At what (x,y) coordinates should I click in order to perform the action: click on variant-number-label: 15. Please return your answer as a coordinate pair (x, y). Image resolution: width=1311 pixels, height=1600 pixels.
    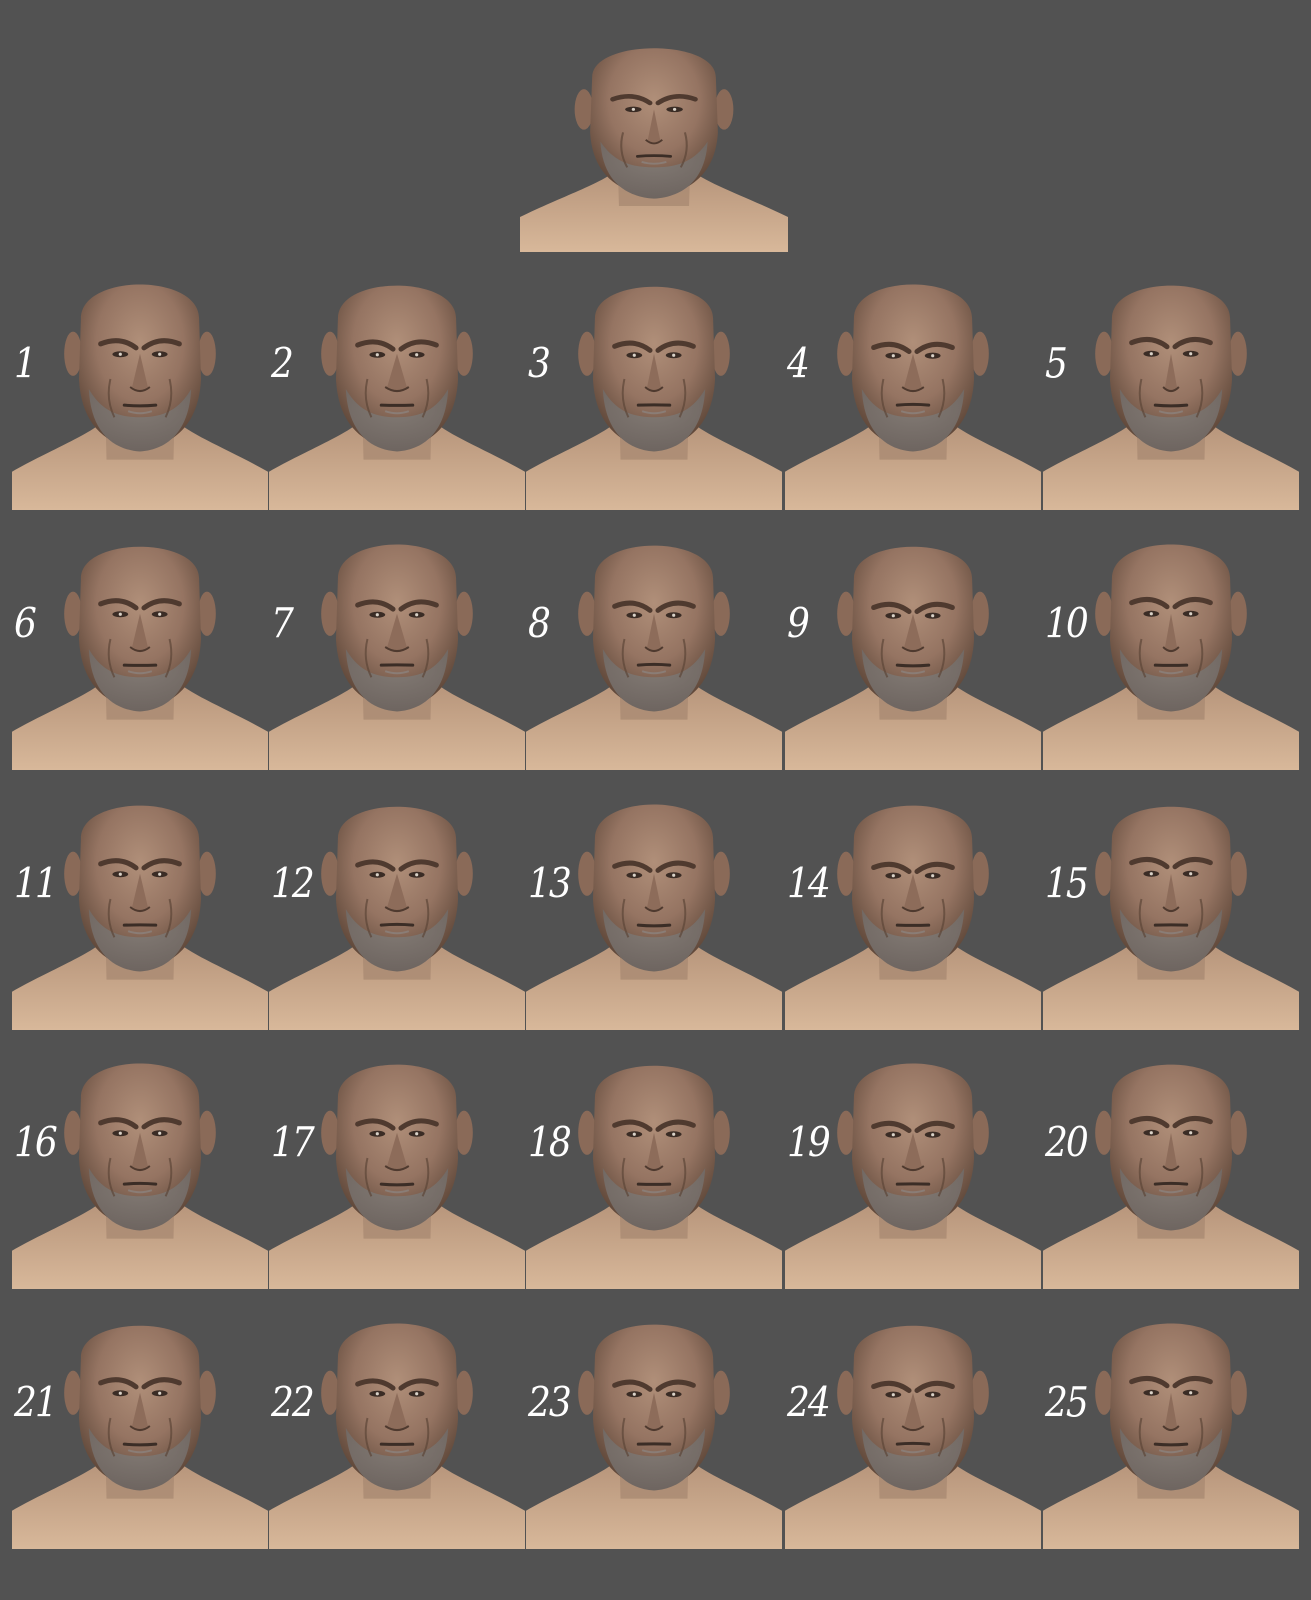
    Looking at the image, I should click on (1067, 884).